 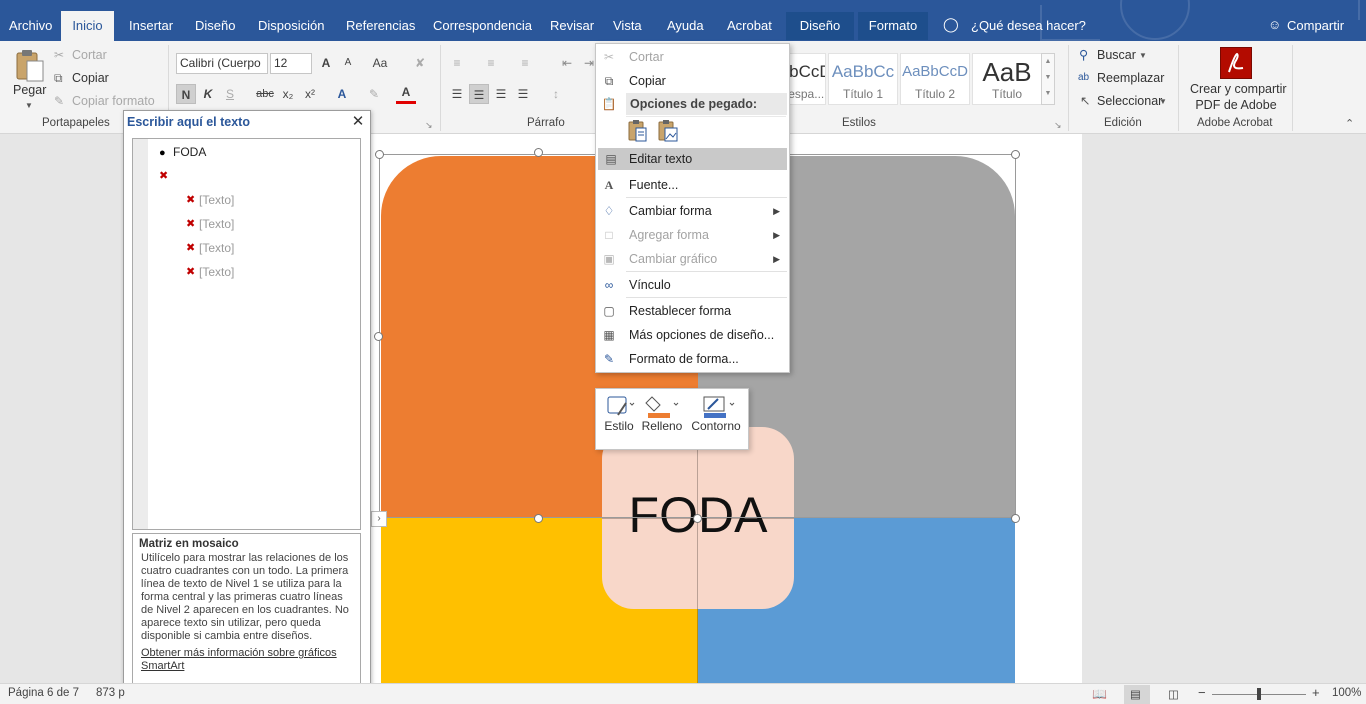 I want to click on outline-button: Contorno, so click(x=716, y=413).